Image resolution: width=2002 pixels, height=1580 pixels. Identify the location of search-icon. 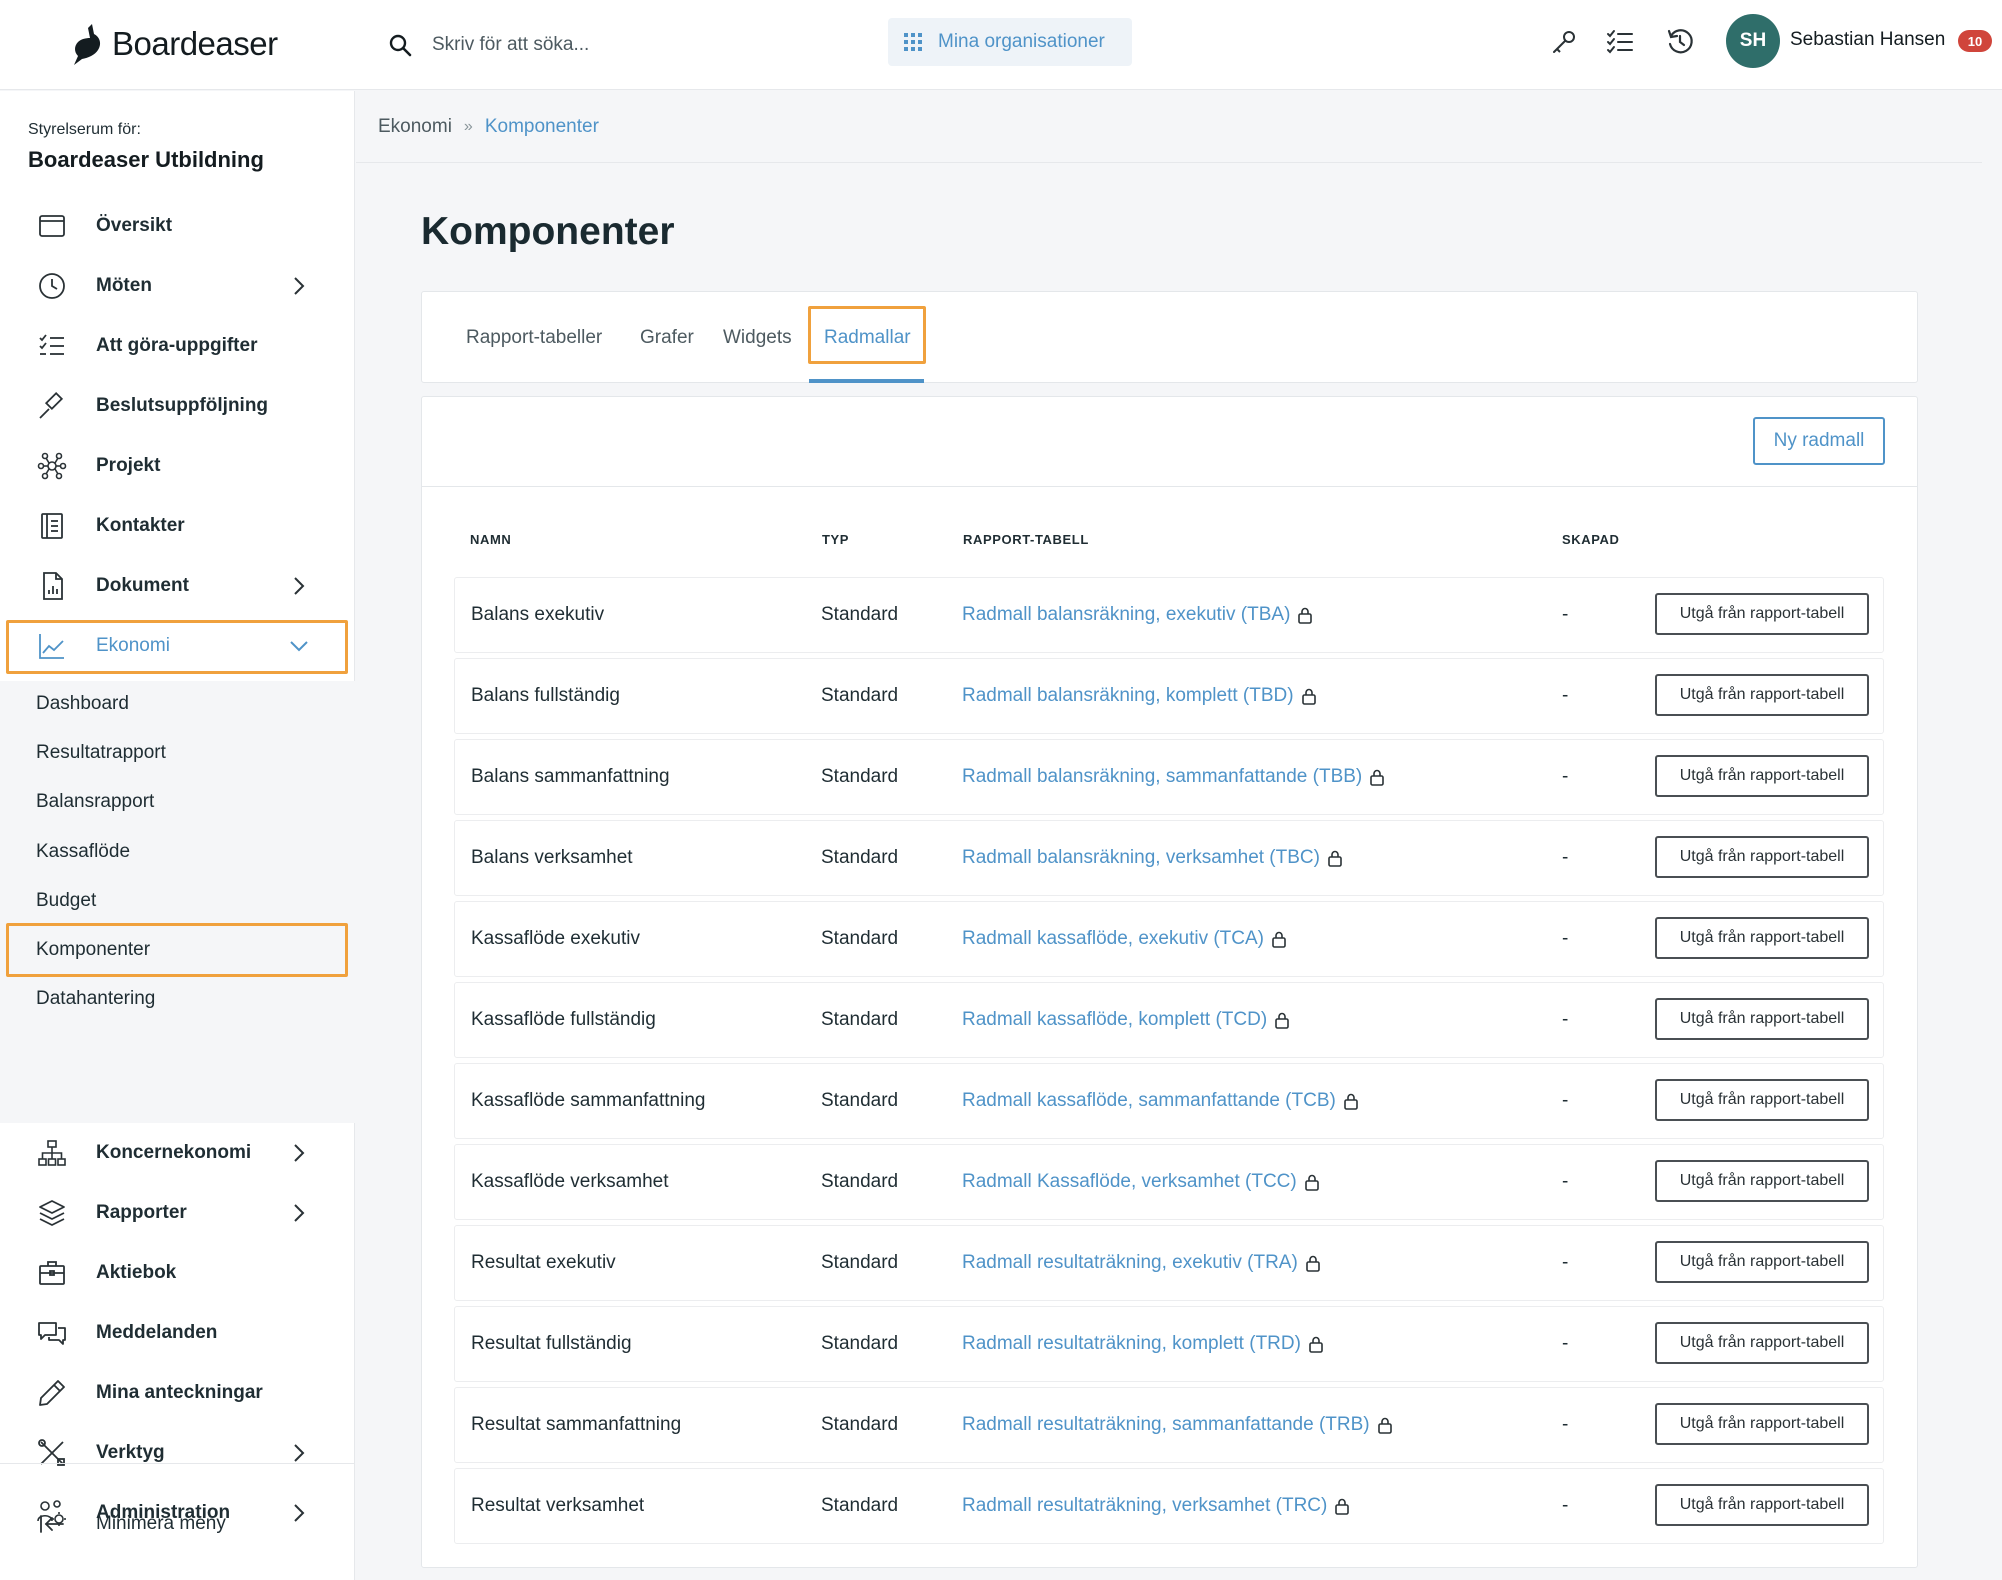
(400, 45).